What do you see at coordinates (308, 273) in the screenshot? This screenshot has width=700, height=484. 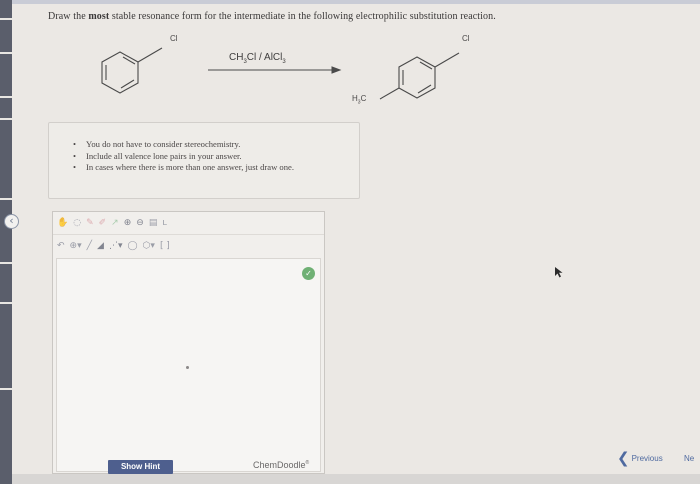 I see `check-icon: ✓` at bounding box center [308, 273].